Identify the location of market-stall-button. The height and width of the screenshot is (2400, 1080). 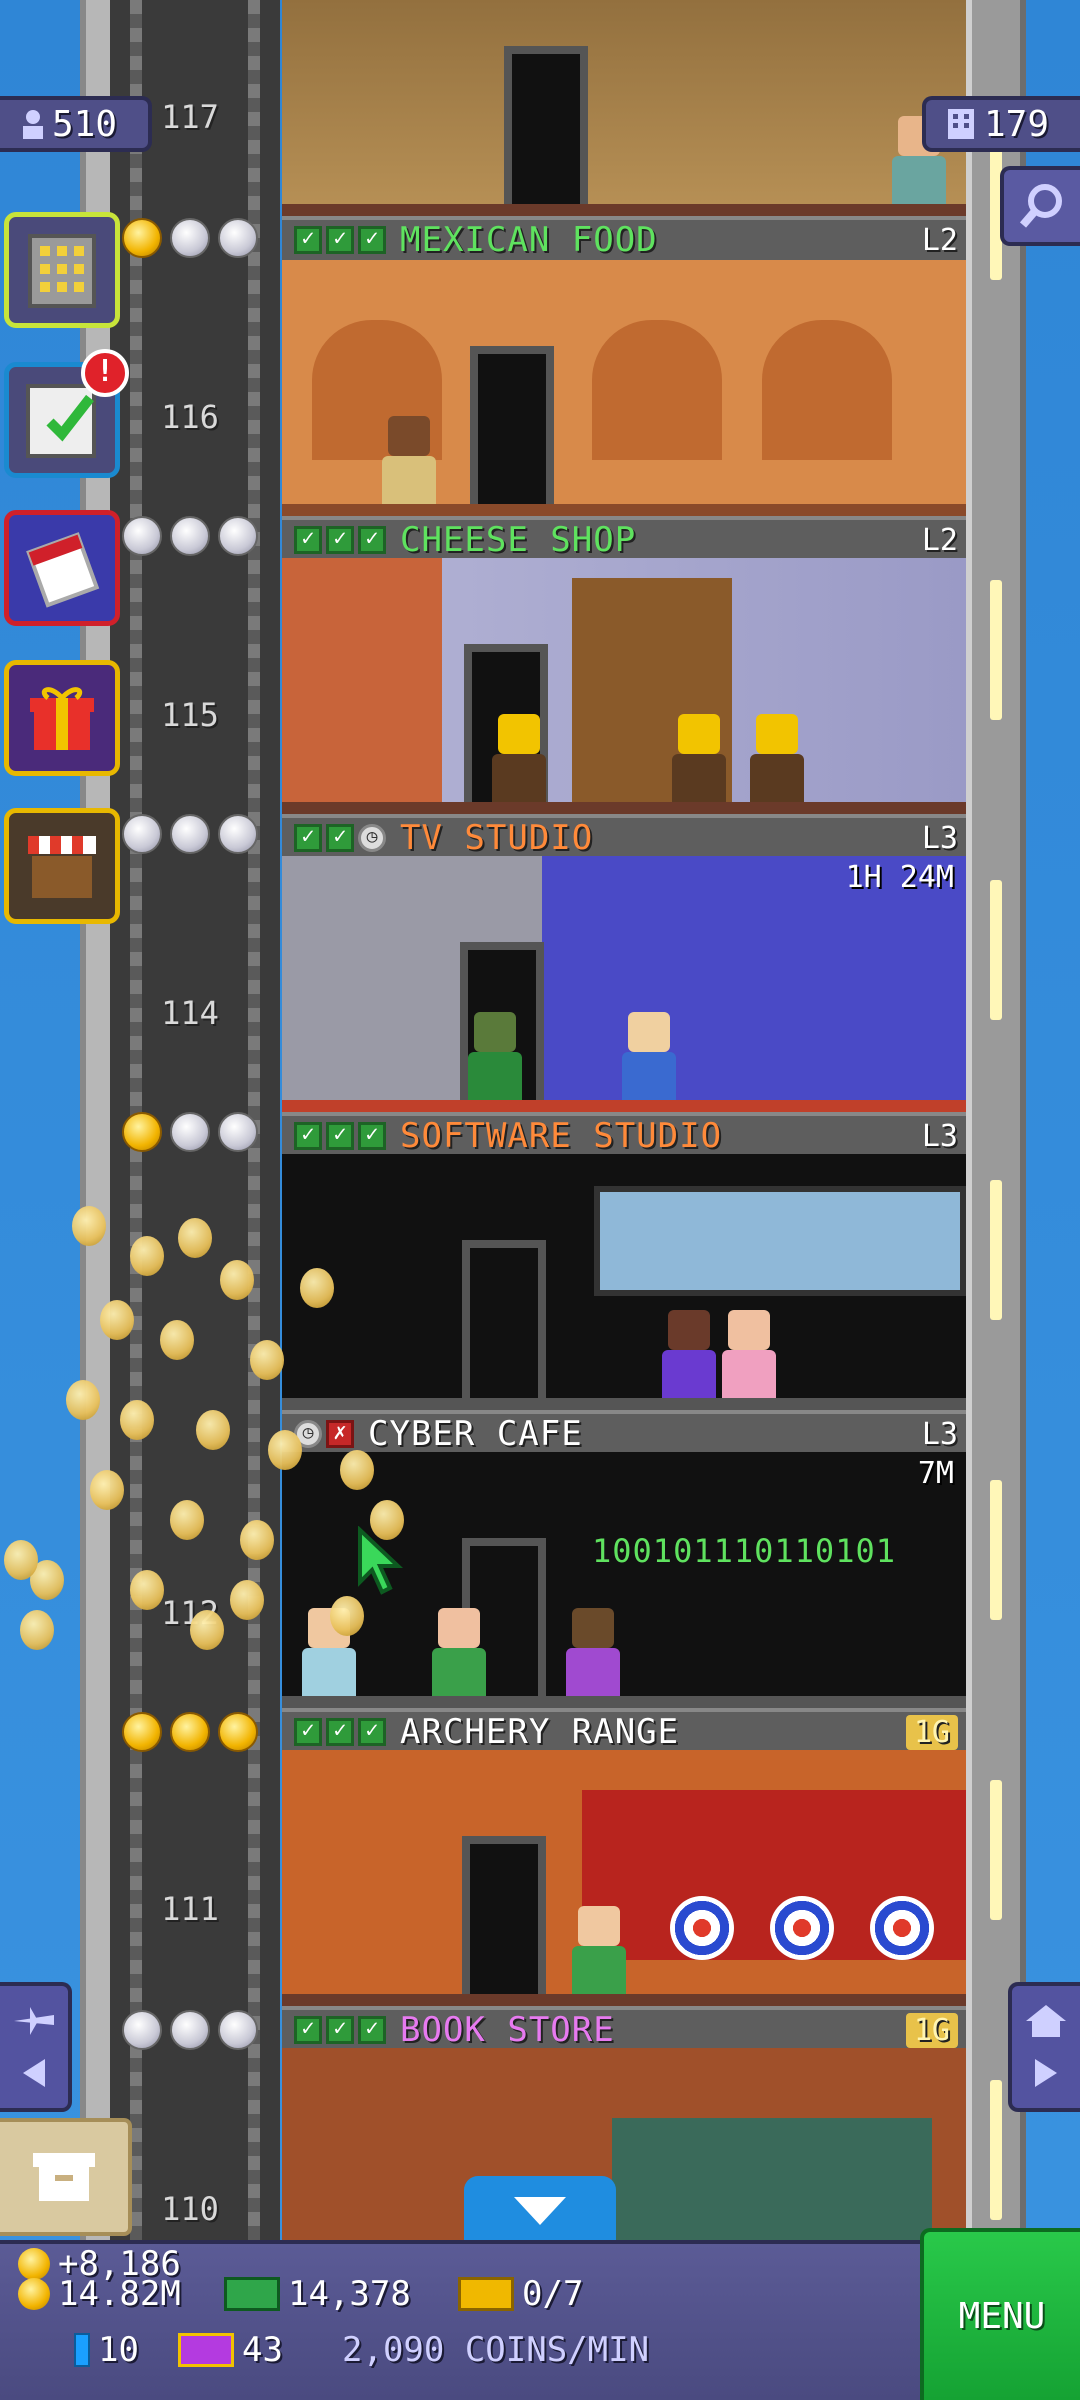
(62, 866).